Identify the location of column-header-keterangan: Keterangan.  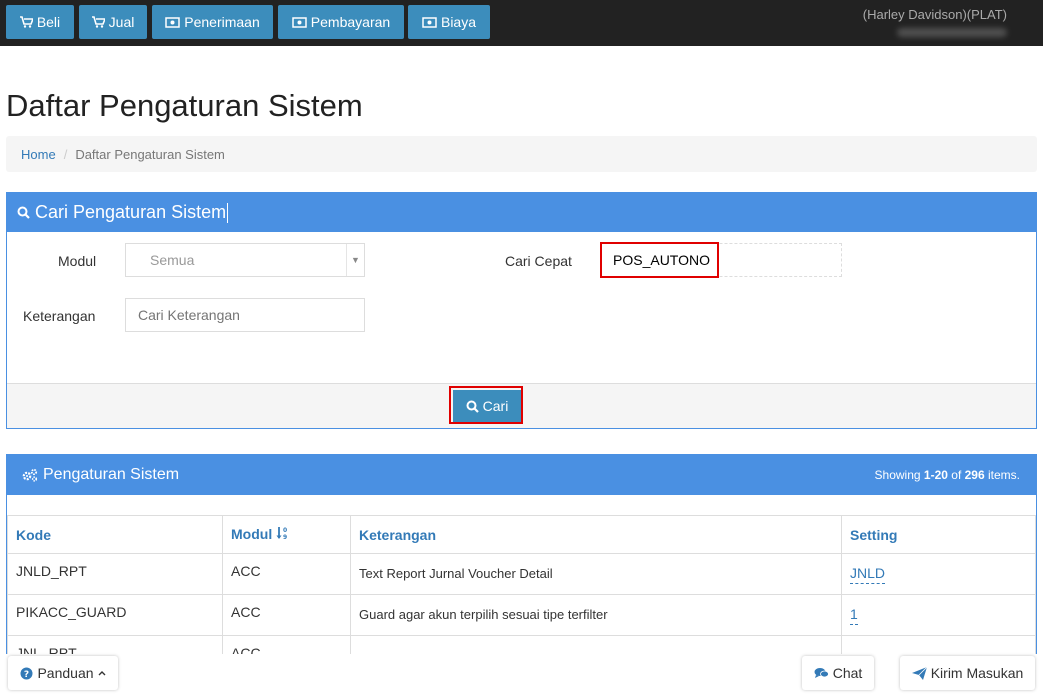
(596, 534).